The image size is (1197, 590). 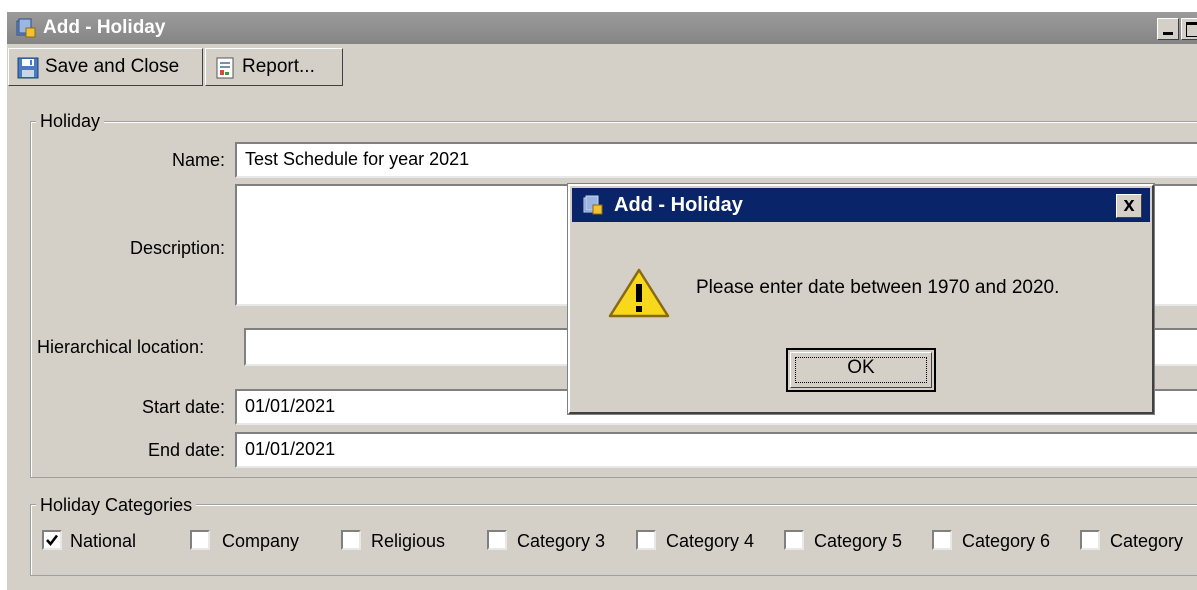 What do you see at coordinates (225, 68) in the screenshot?
I see `report-icon` at bounding box center [225, 68].